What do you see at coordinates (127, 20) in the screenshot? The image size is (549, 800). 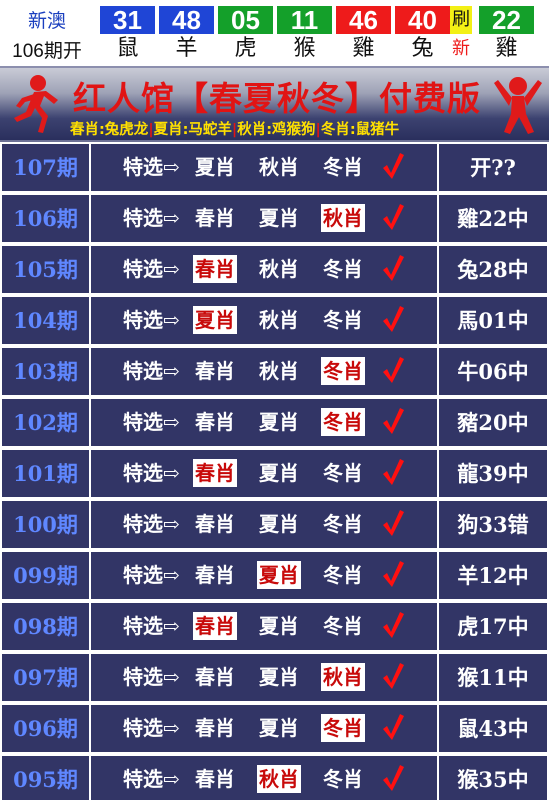 I see `ball-number: 31` at bounding box center [127, 20].